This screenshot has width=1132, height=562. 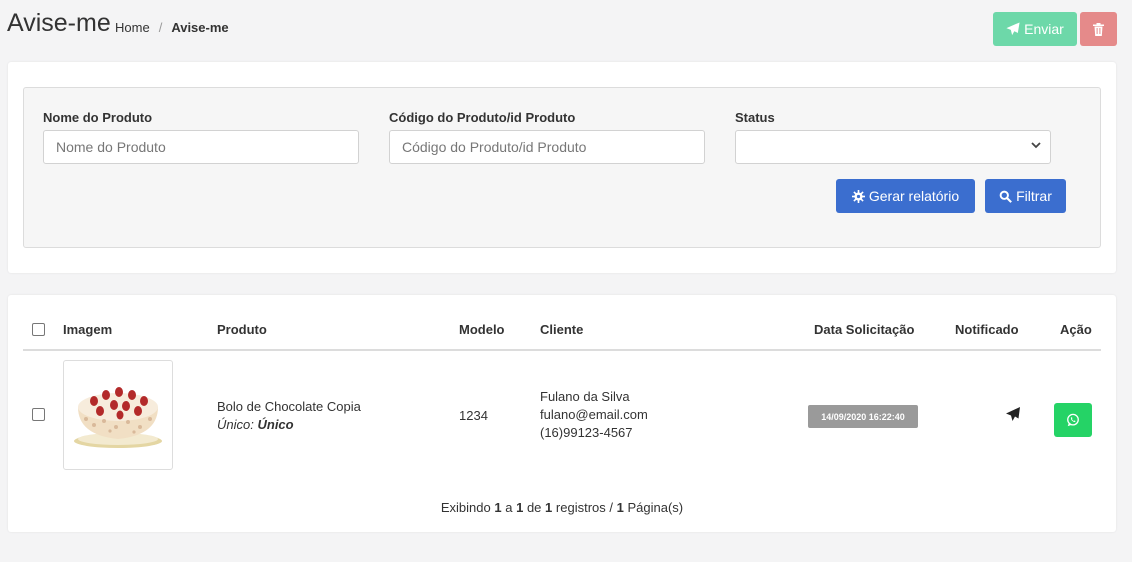 I want to click on pagination-to: 1, so click(x=520, y=507).